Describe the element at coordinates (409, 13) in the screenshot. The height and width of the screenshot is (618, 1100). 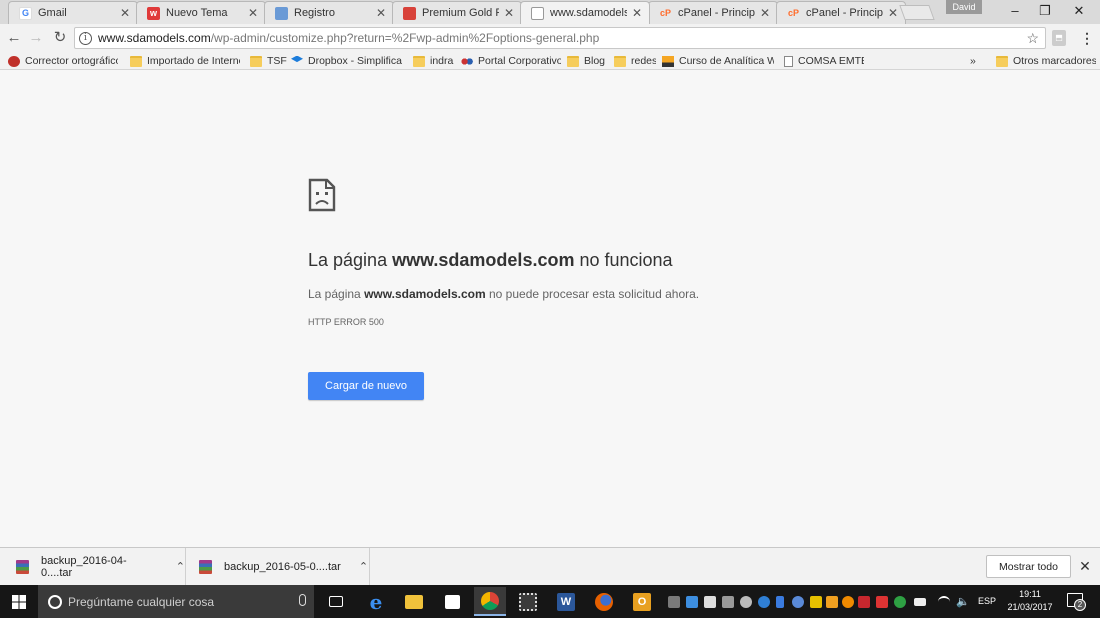
I see `premium-icon` at that location.